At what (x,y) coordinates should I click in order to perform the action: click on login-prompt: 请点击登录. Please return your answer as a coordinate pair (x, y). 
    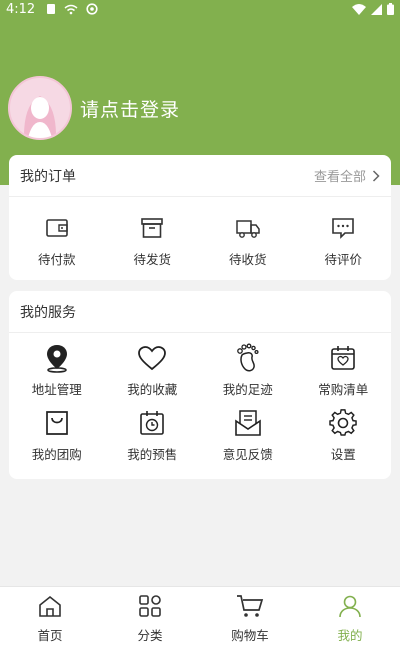
    Looking at the image, I should click on (130, 108).